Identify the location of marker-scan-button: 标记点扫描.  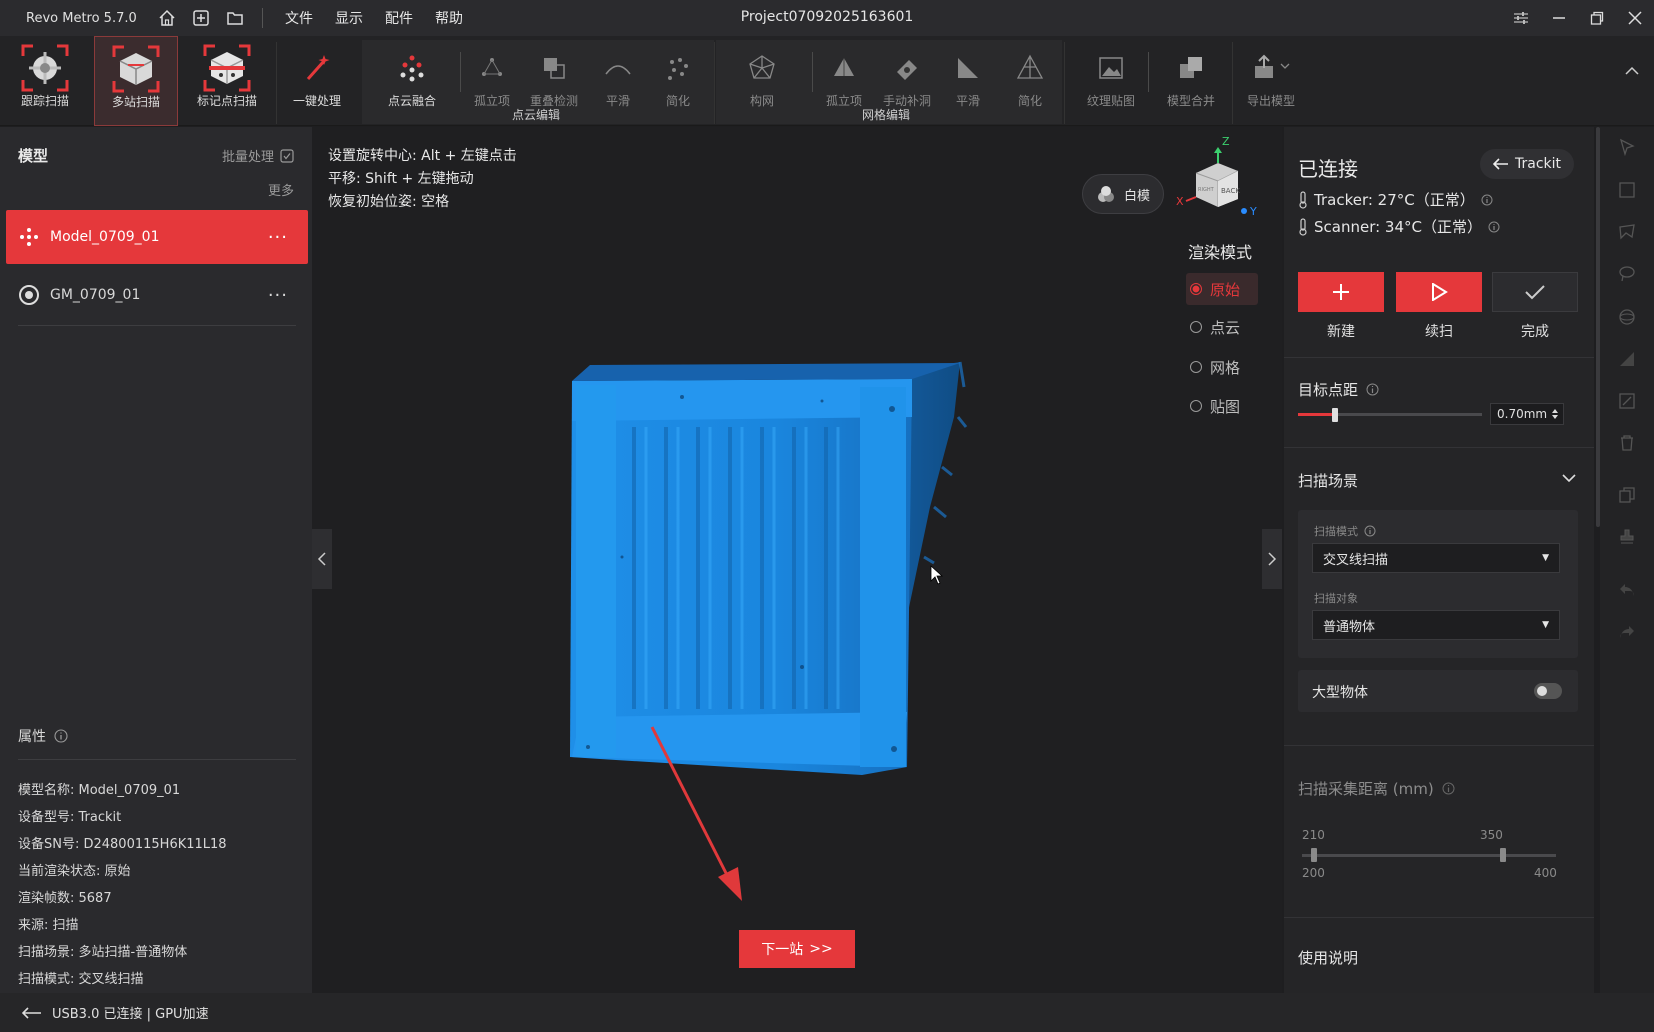
(227, 81).